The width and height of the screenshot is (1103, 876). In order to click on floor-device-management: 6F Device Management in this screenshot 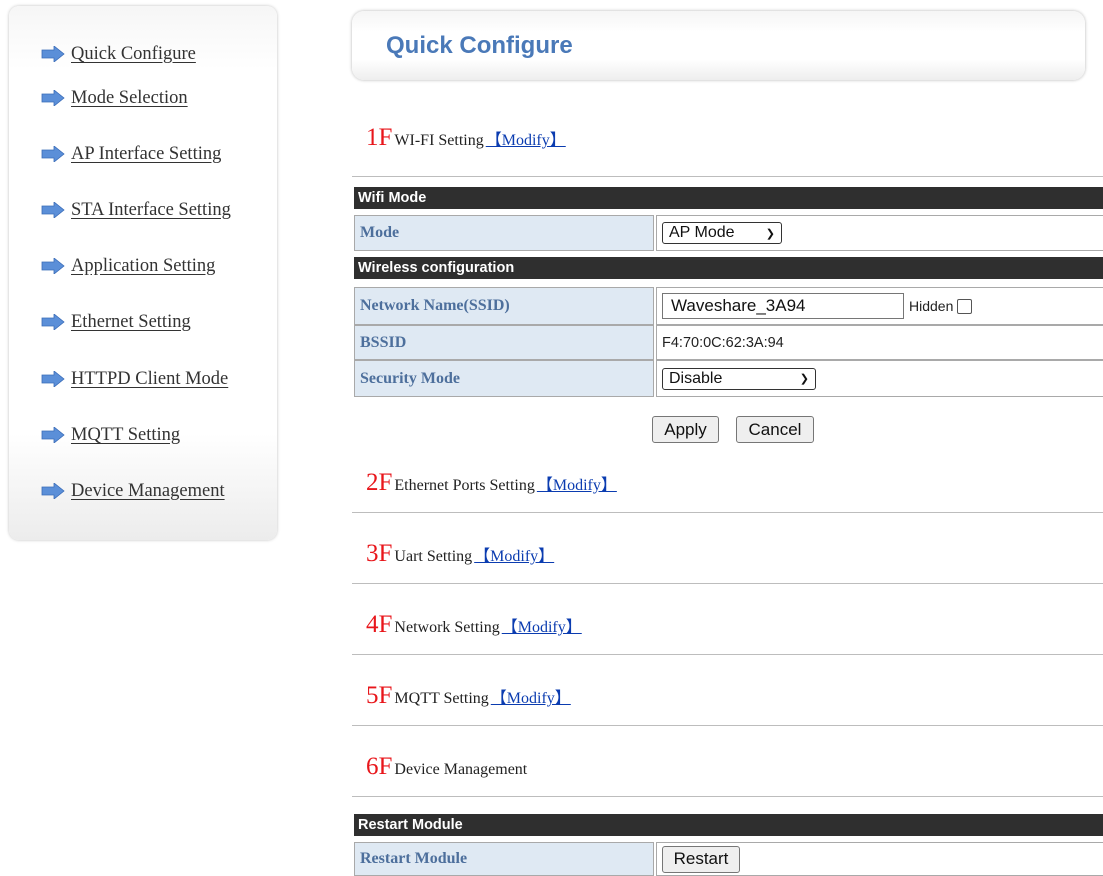, I will do `click(446, 767)`.